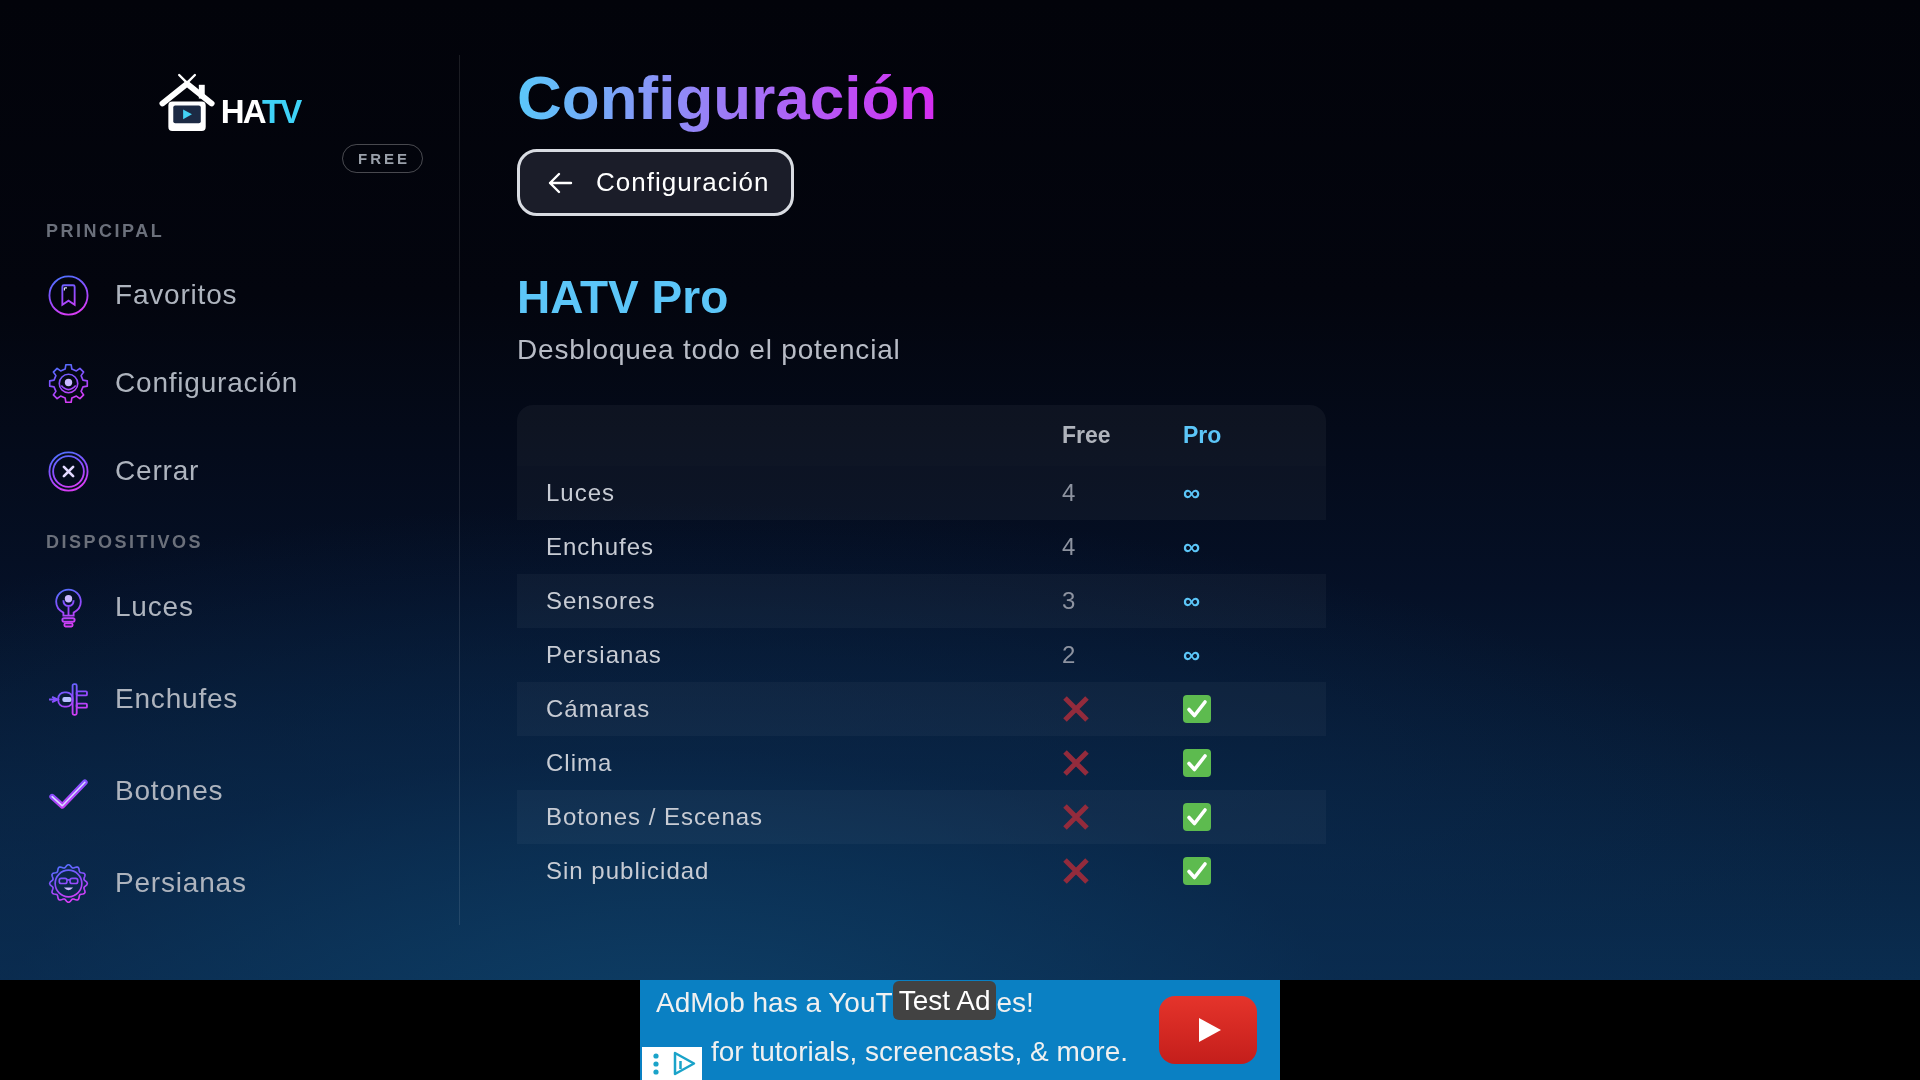 Image resolution: width=1920 pixels, height=1080 pixels. I want to click on table-cell: Enchufes, so click(600, 547).